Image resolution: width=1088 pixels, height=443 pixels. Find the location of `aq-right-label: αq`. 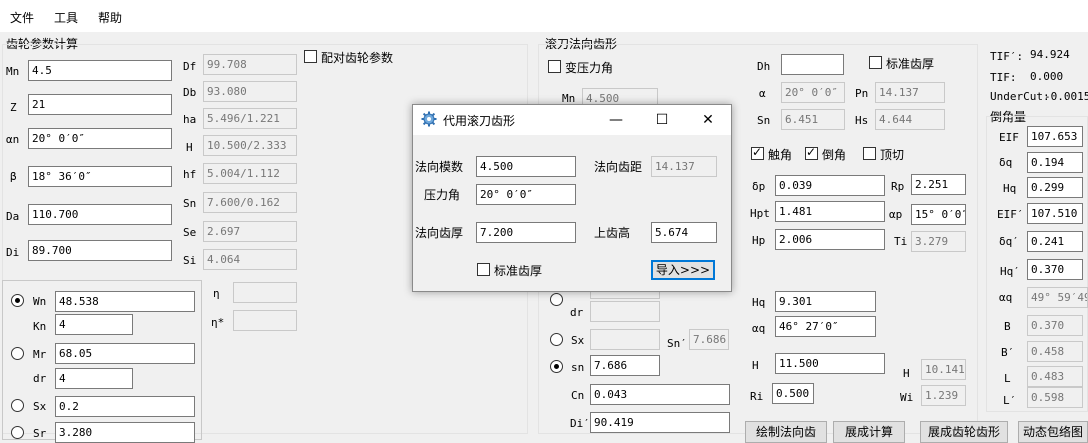

aq-right-label: αq is located at coordinates (1006, 297).